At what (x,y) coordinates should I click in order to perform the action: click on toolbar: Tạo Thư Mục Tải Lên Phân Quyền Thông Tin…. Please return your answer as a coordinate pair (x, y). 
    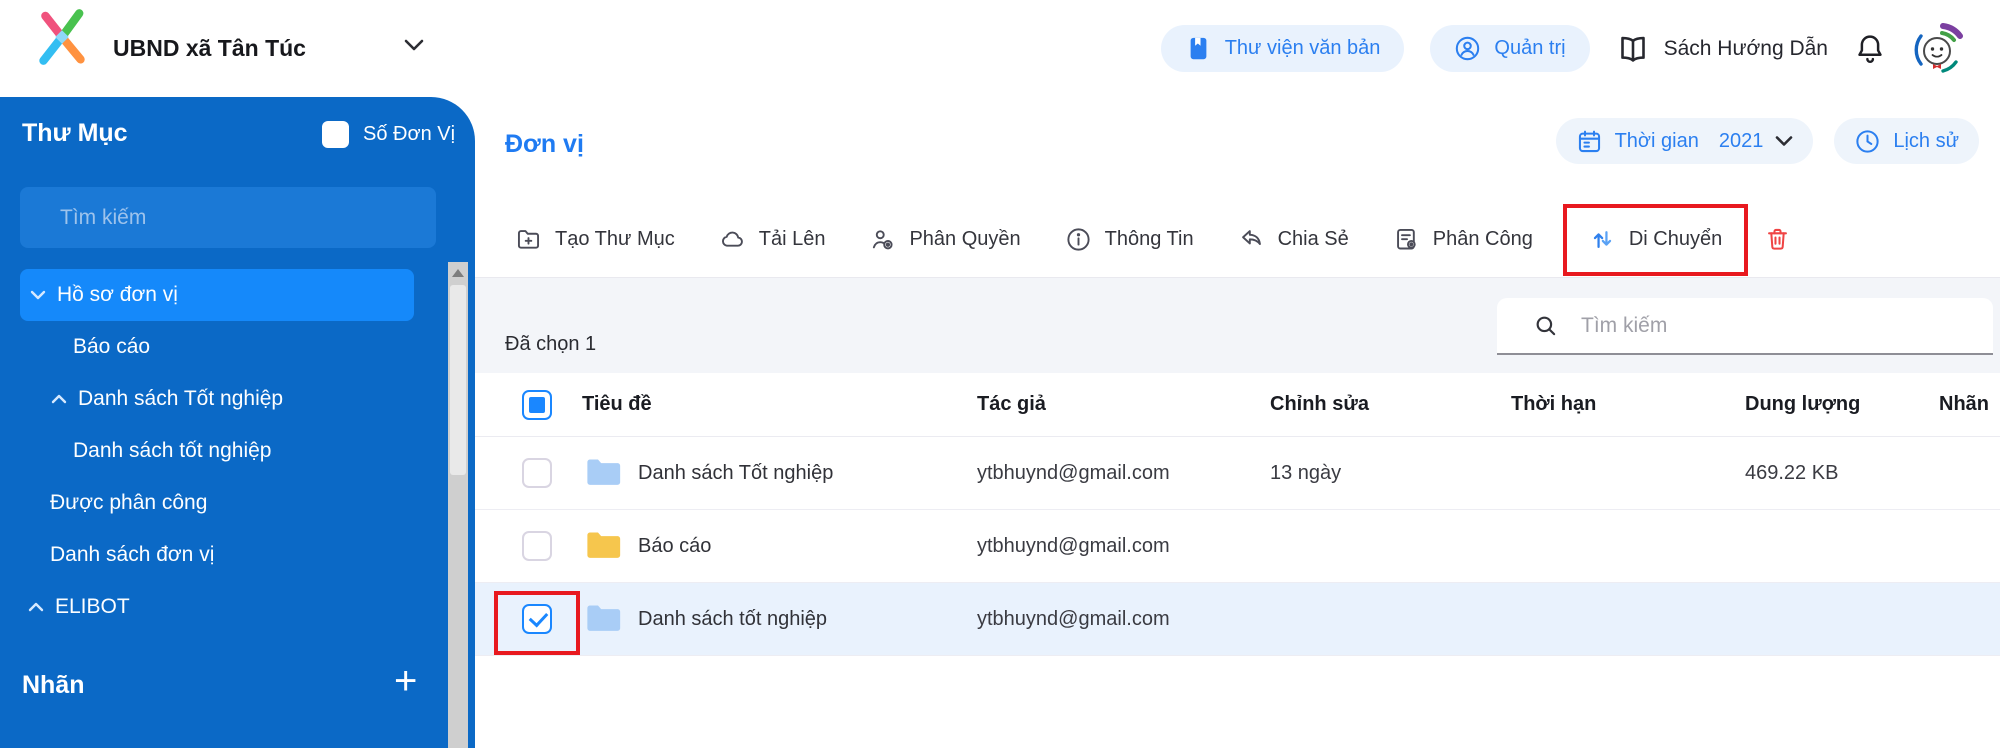
    Looking at the image, I should click on (1175, 239).